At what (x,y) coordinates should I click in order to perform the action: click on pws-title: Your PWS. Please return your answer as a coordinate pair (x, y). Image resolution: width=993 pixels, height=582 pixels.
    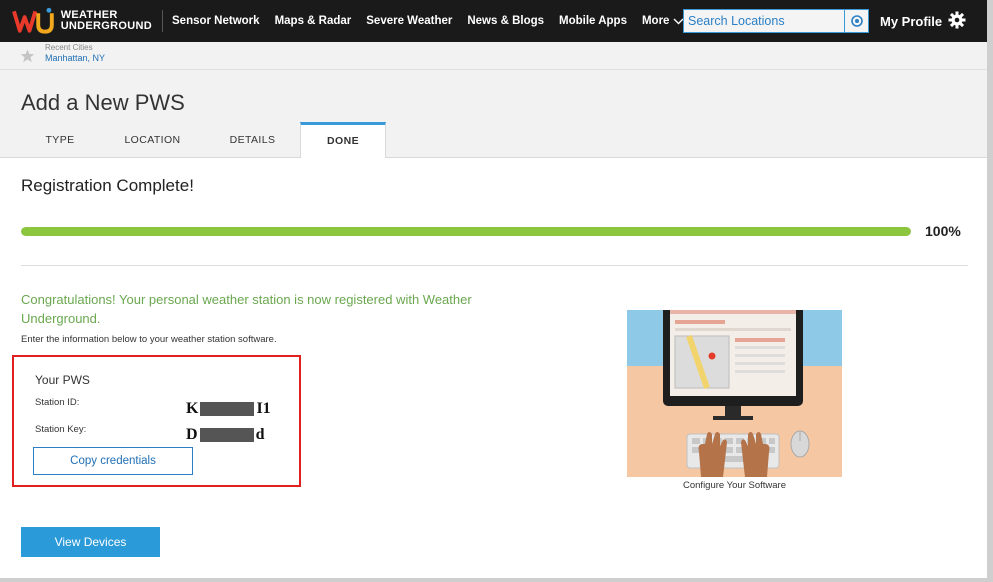
    Looking at the image, I should click on (62, 380).